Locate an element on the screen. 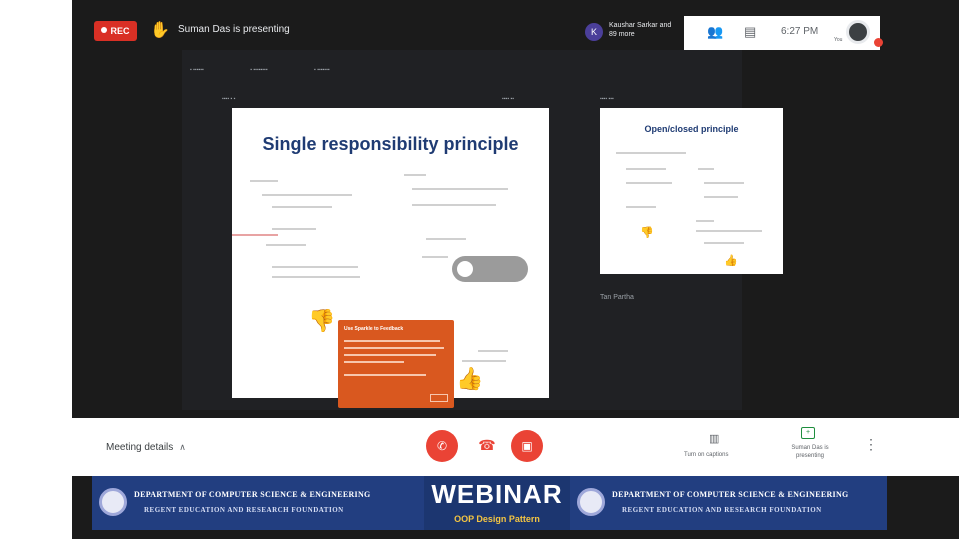 This screenshot has height=539, width=959. notification-dot is located at coordinates (878, 42).